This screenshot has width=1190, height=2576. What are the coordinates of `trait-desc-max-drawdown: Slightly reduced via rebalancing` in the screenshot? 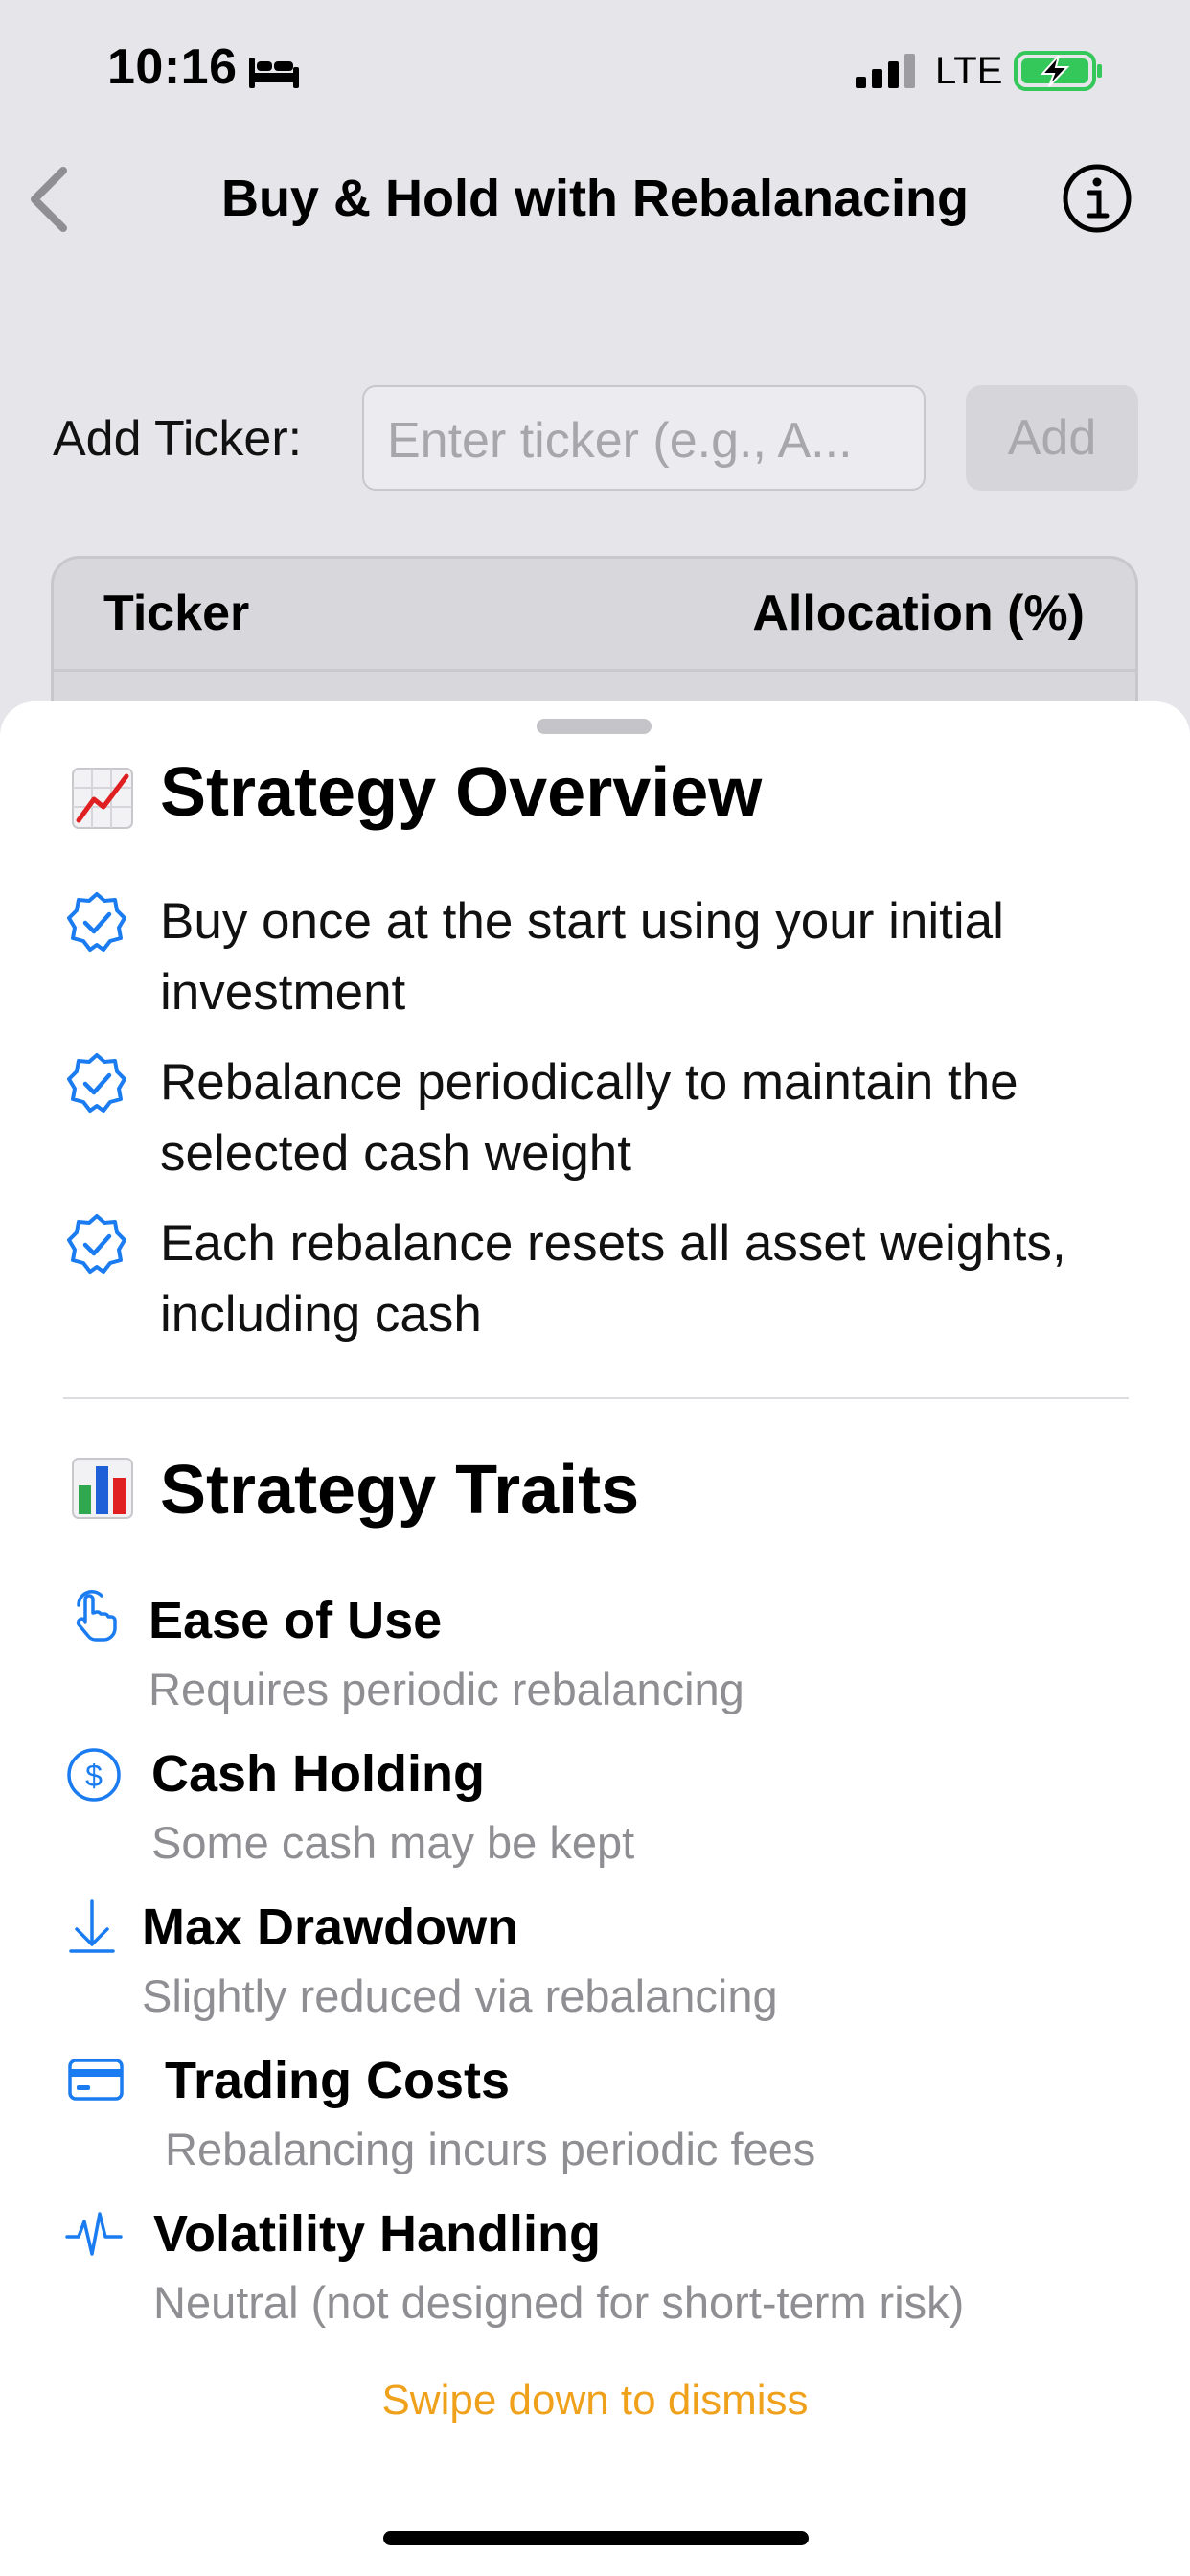 It's located at (460, 1996).